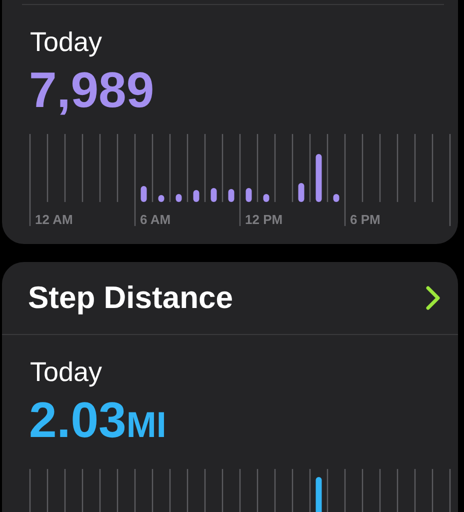  Describe the element at coordinates (433, 298) in the screenshot. I see `chevron-right-icon` at that location.